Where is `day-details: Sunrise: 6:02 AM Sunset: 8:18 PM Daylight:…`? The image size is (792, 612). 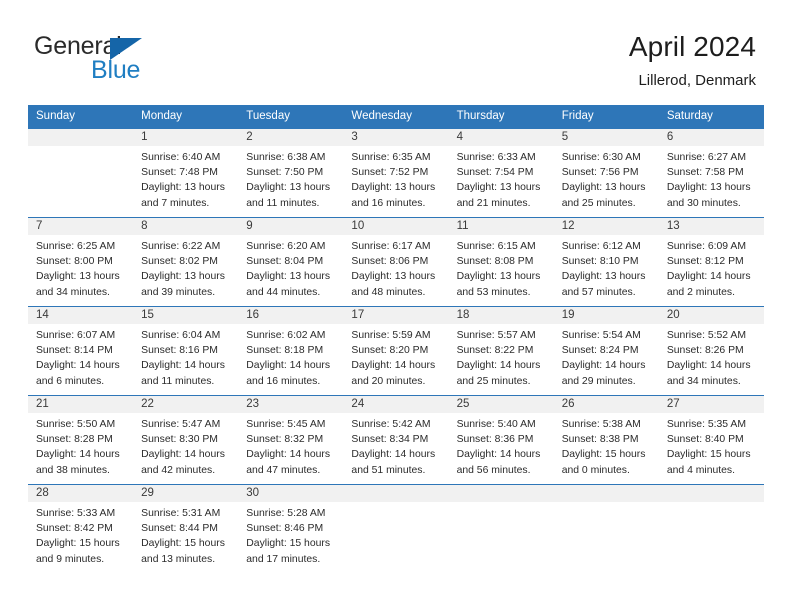
day-details: Sunrise: 6:02 AM Sunset: 8:18 PM Daylight:… is located at coordinates (290, 356).